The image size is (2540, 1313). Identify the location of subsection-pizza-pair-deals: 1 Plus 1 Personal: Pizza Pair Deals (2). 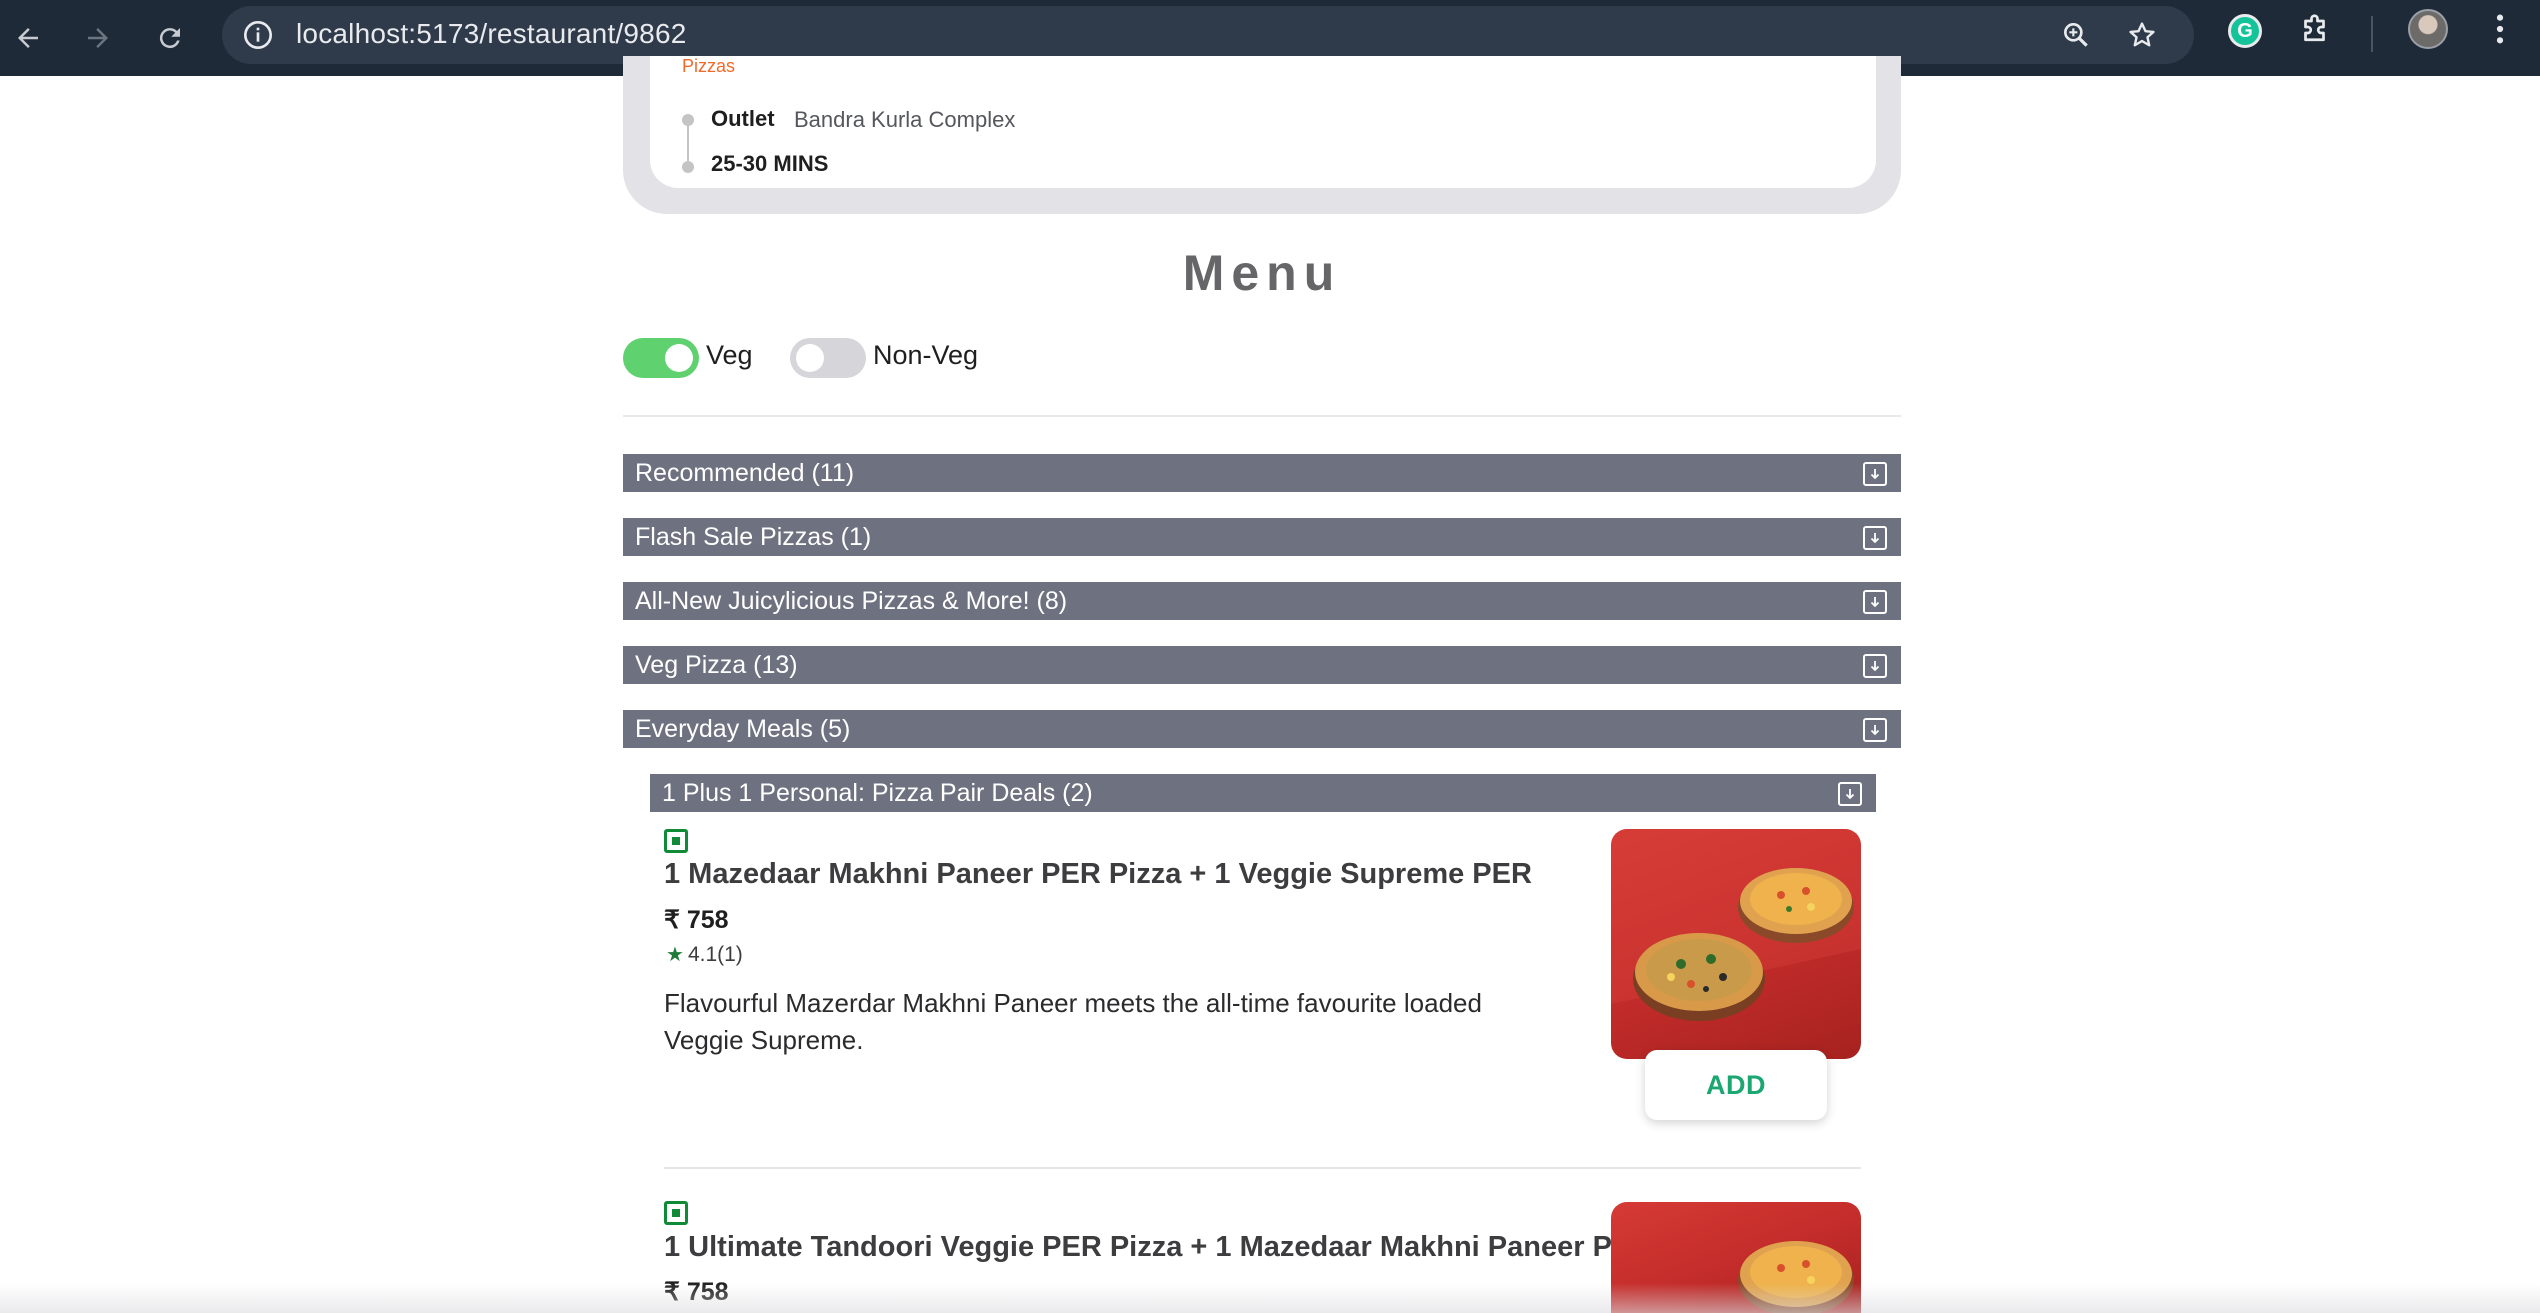
(1263, 793).